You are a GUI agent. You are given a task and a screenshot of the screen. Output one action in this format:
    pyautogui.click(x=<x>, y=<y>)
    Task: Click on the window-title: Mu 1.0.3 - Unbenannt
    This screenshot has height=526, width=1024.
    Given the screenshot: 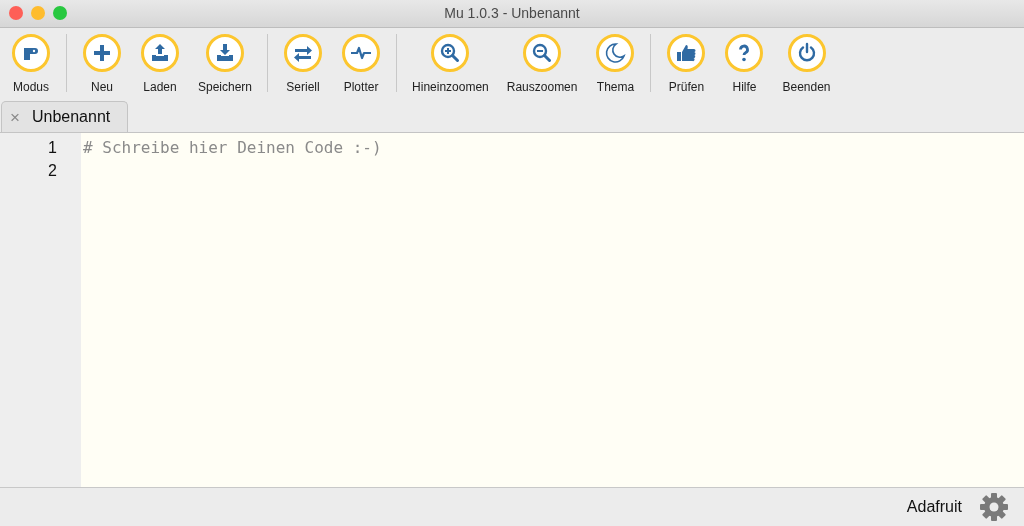 What is the action you would take?
    pyautogui.click(x=512, y=13)
    